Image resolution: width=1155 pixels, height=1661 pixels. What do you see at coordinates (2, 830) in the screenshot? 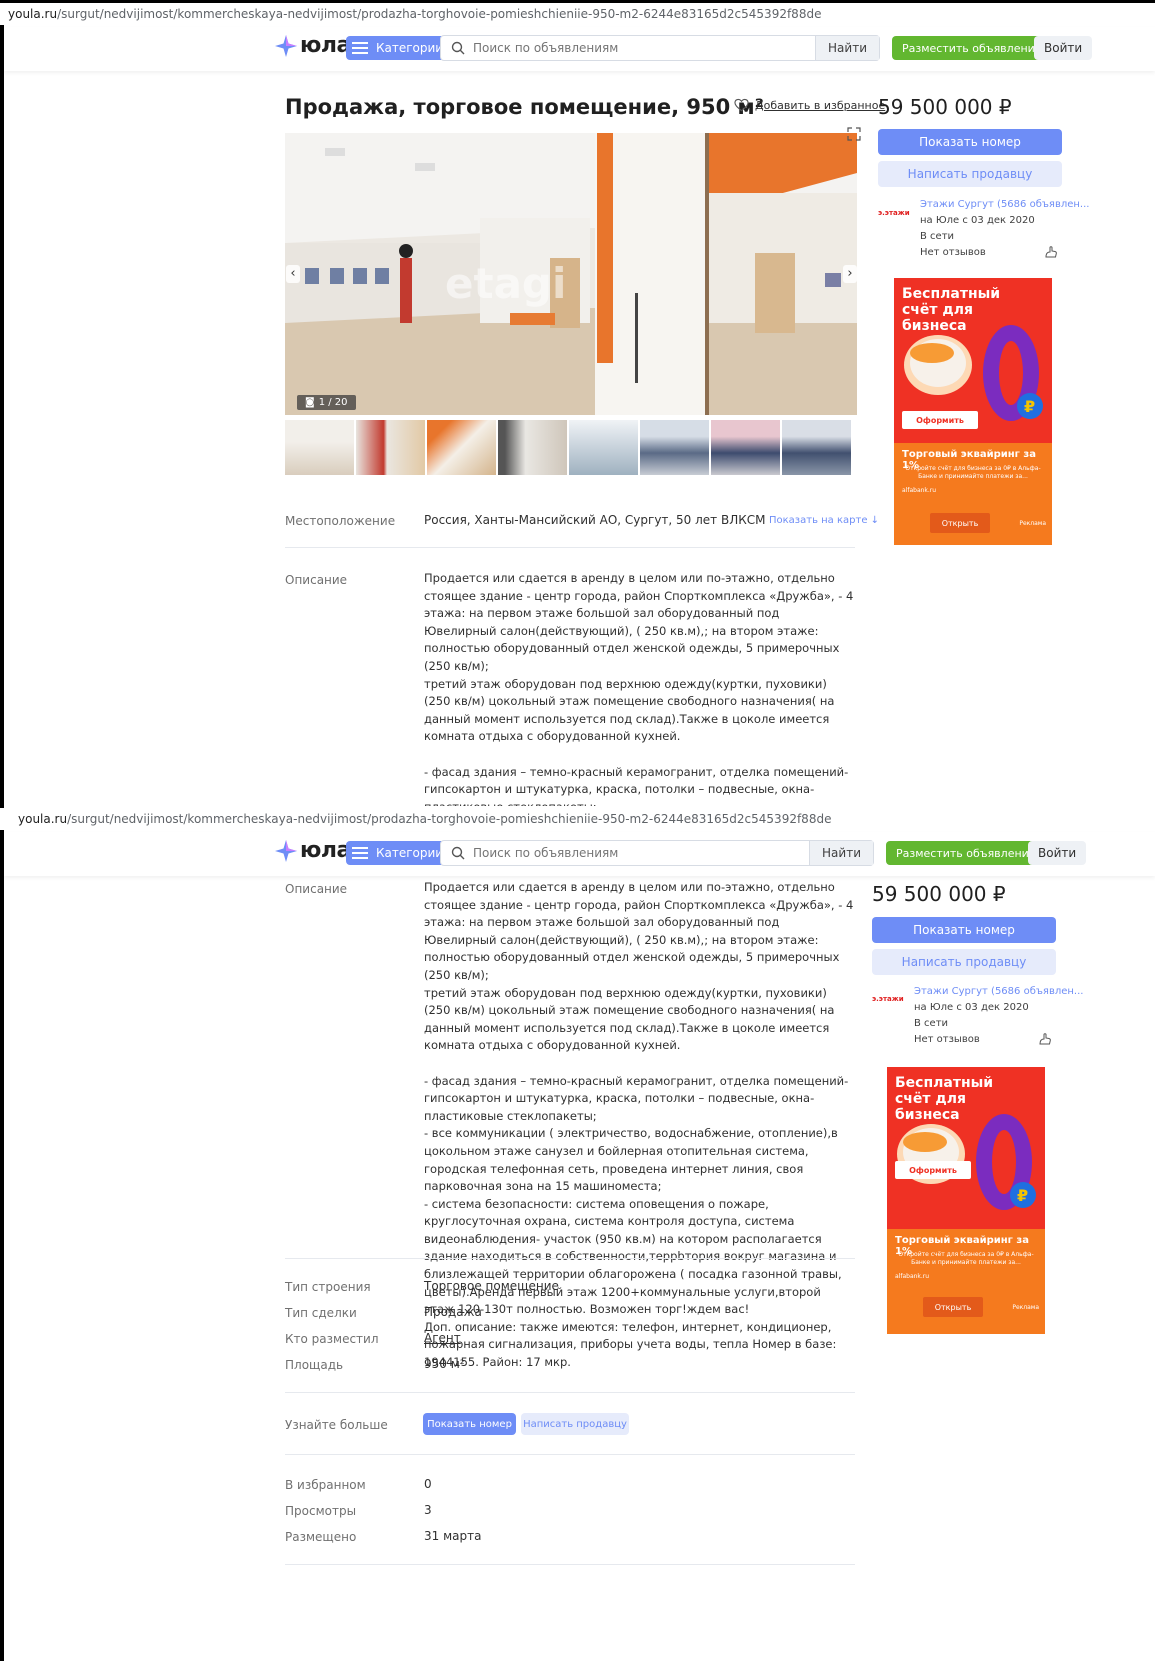
I see `window-border-left` at bounding box center [2, 830].